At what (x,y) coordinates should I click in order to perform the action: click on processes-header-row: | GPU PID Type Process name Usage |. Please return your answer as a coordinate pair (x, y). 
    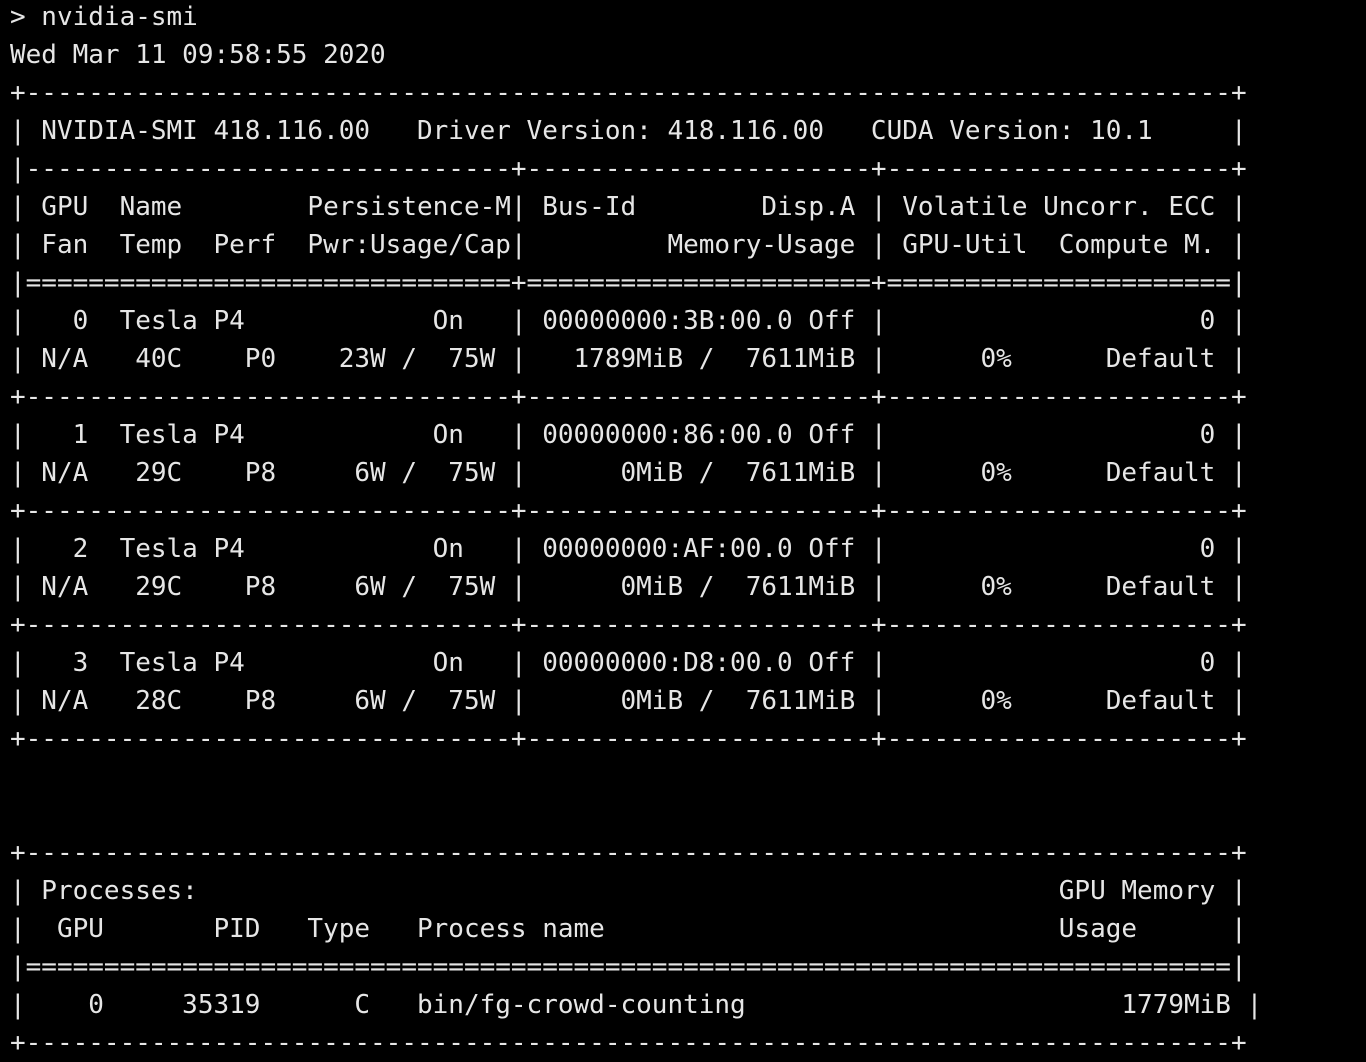
    Looking at the image, I should click on (628, 929).